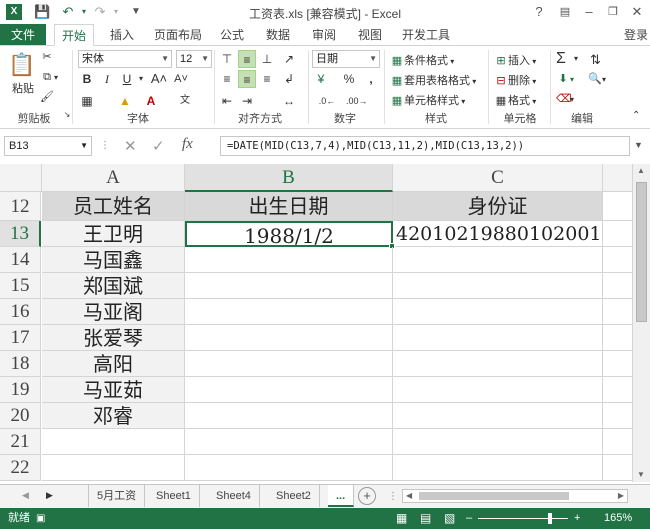 The width and height of the screenshot is (650, 529). What do you see at coordinates (498, 416) in the screenshot?
I see `cell-c20` at bounding box center [498, 416].